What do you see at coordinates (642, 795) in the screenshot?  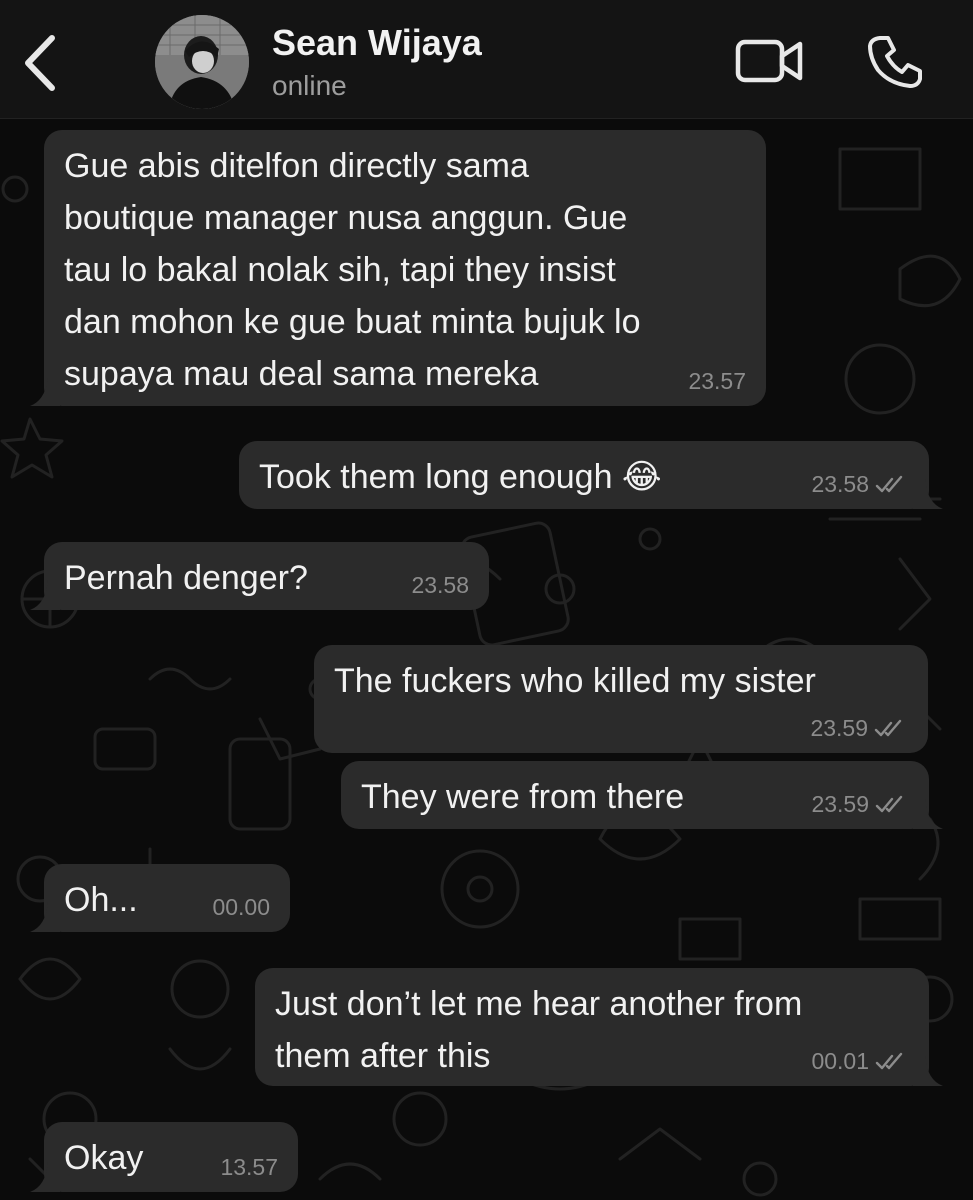 I see `message-bubble: They were from there 23.59` at bounding box center [642, 795].